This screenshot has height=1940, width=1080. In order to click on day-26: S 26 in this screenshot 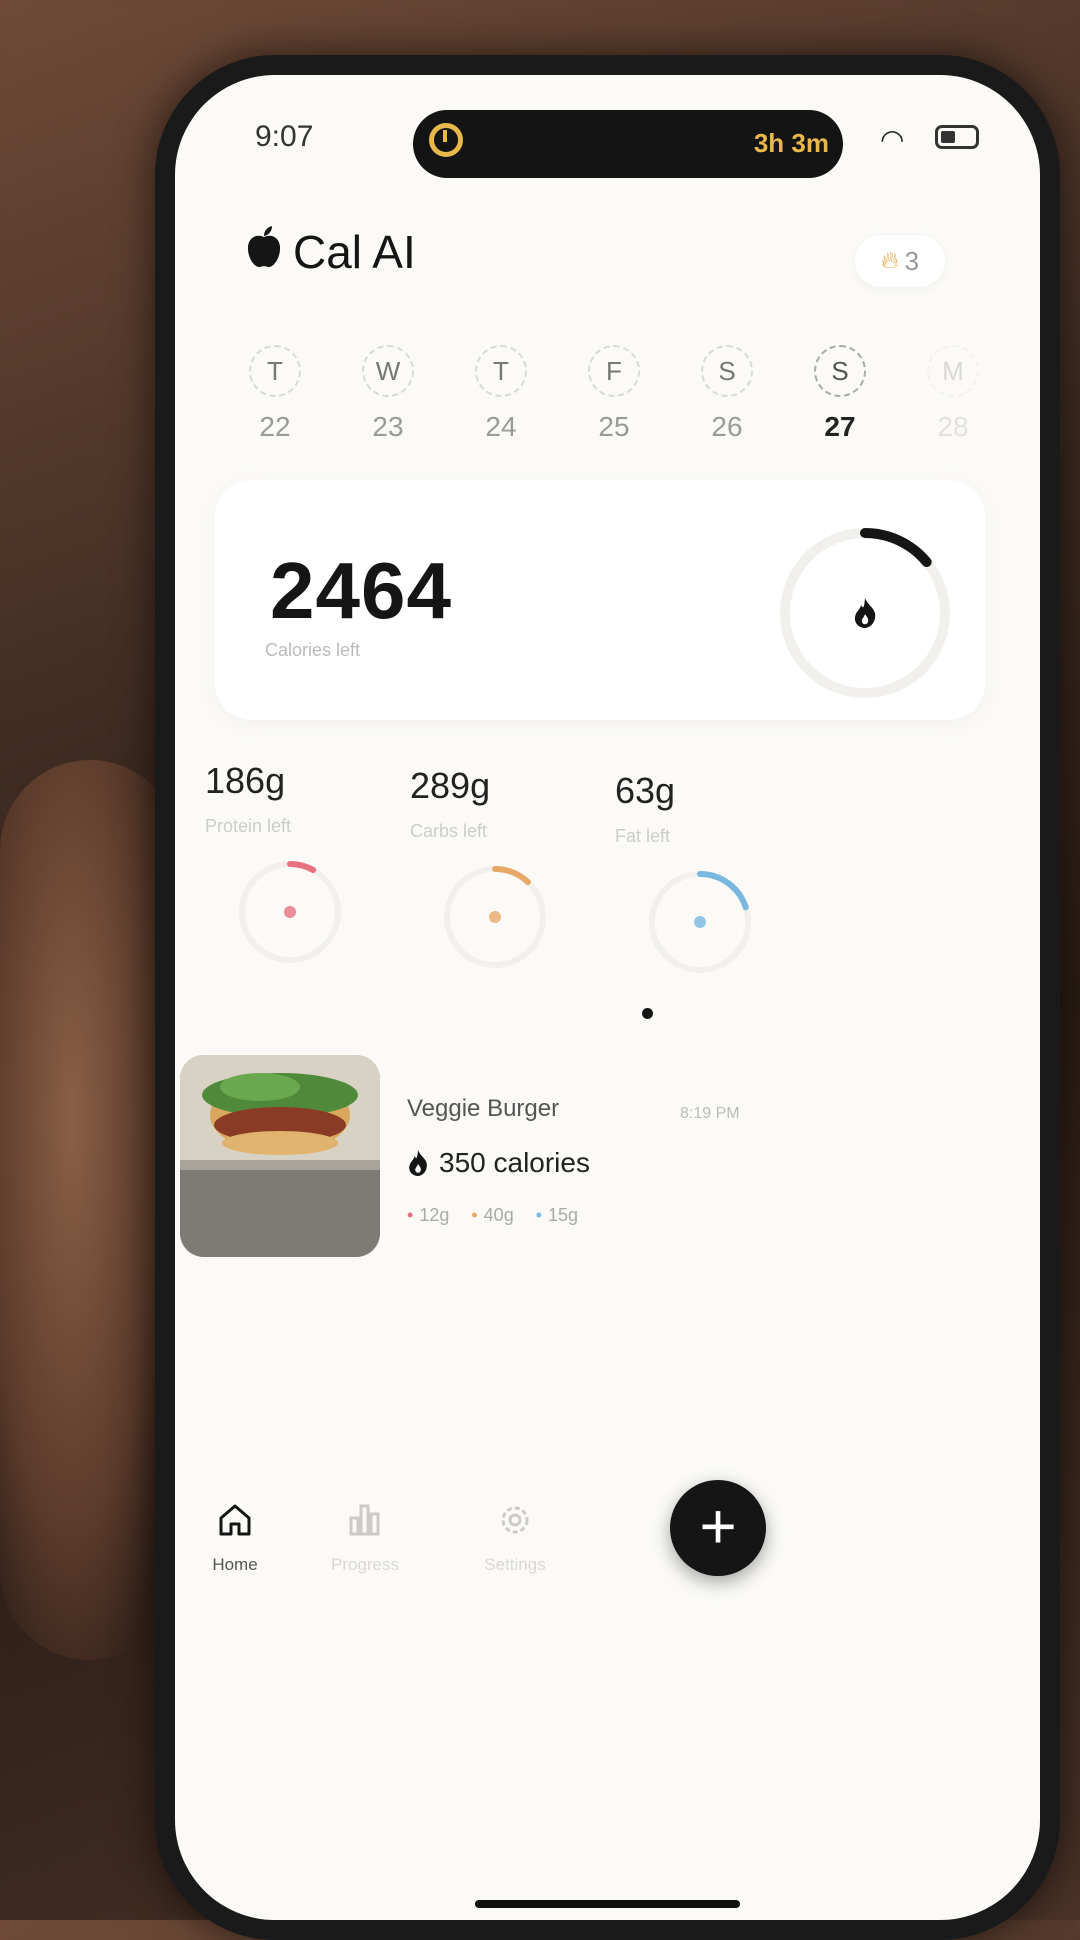, I will do `click(727, 394)`.